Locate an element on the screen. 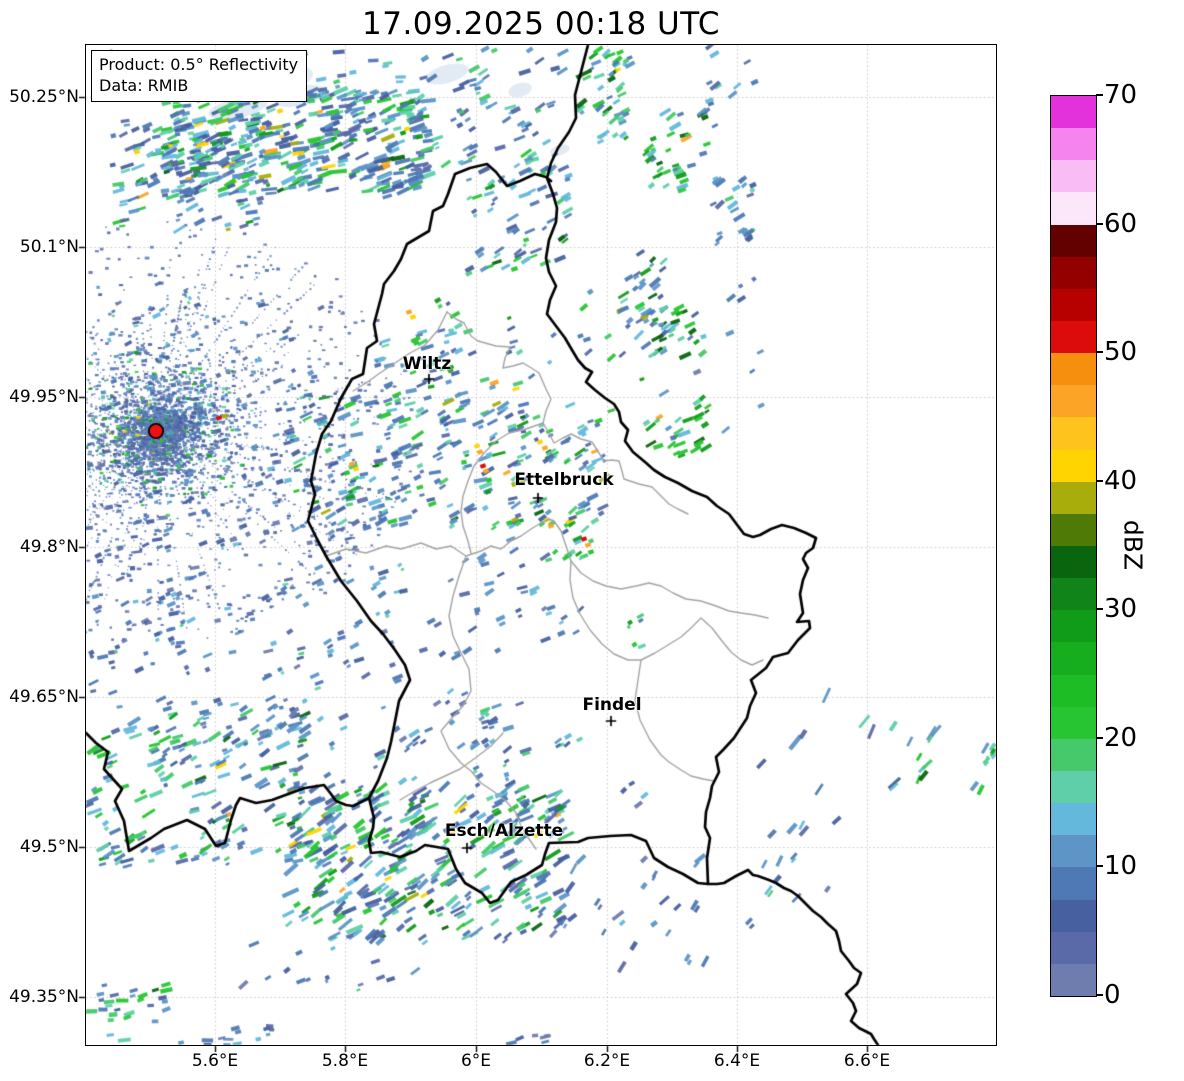 The image size is (1184, 1081). colorbar-unit-label: dBZ is located at coordinates (1133, 545).